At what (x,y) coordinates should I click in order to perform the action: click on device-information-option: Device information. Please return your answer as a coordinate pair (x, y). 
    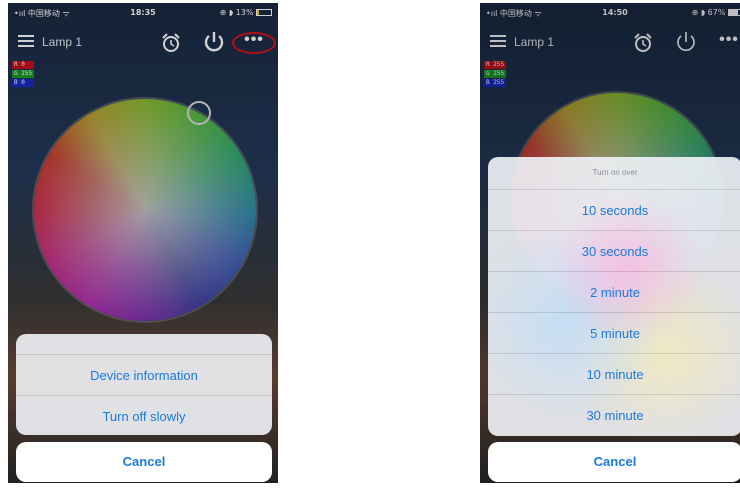
    Looking at the image, I should click on (144, 374).